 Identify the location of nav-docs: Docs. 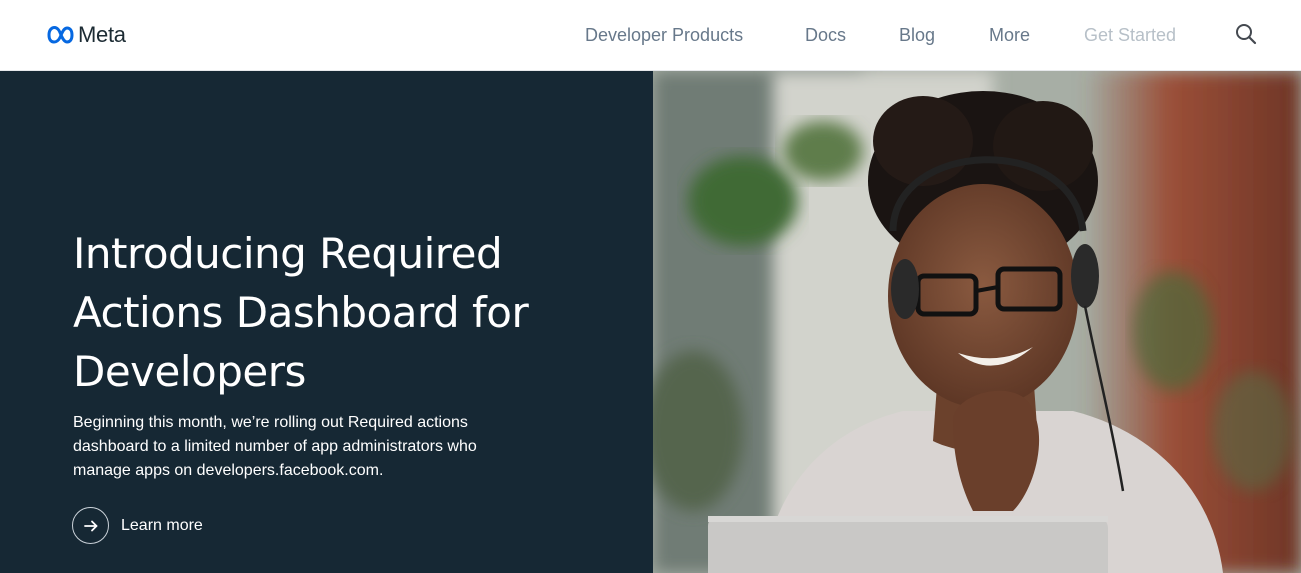
(825, 35).